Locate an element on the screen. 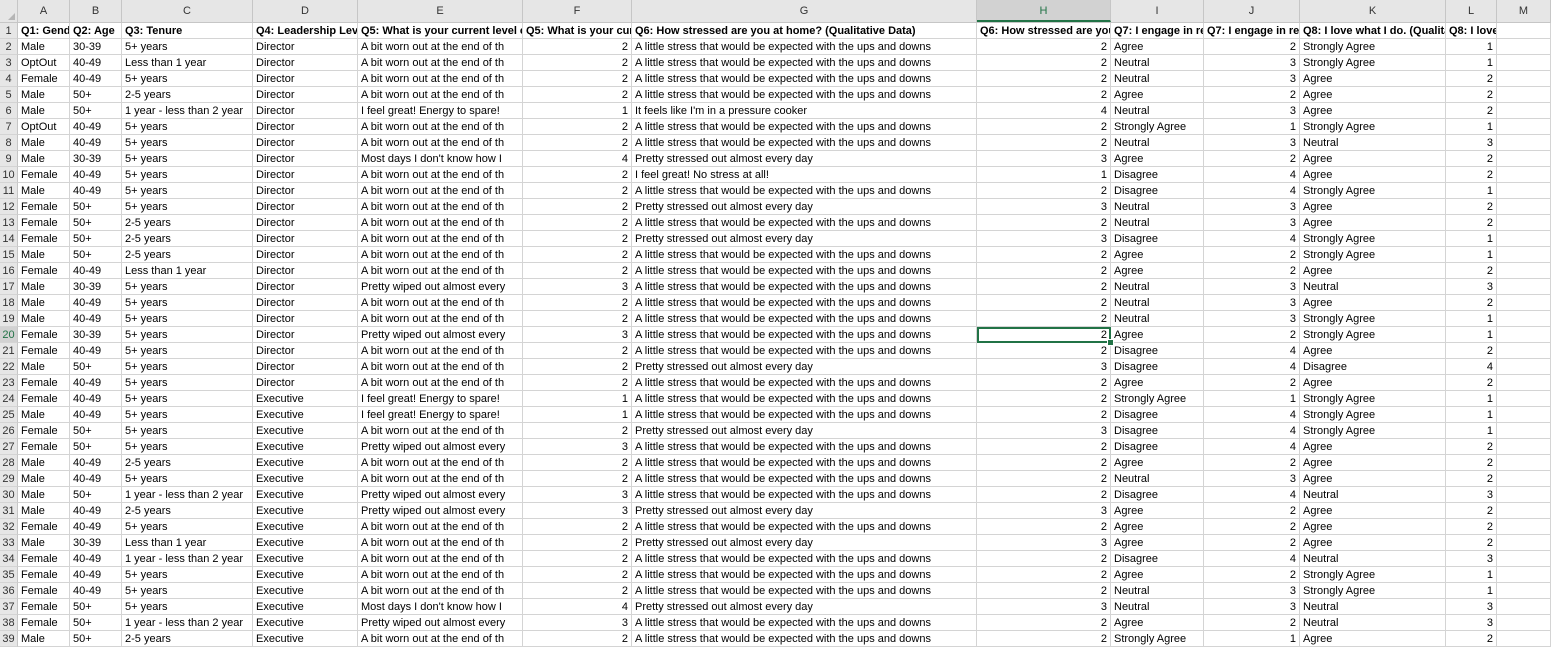  cell-b6: 50+ is located at coordinates (96, 111).